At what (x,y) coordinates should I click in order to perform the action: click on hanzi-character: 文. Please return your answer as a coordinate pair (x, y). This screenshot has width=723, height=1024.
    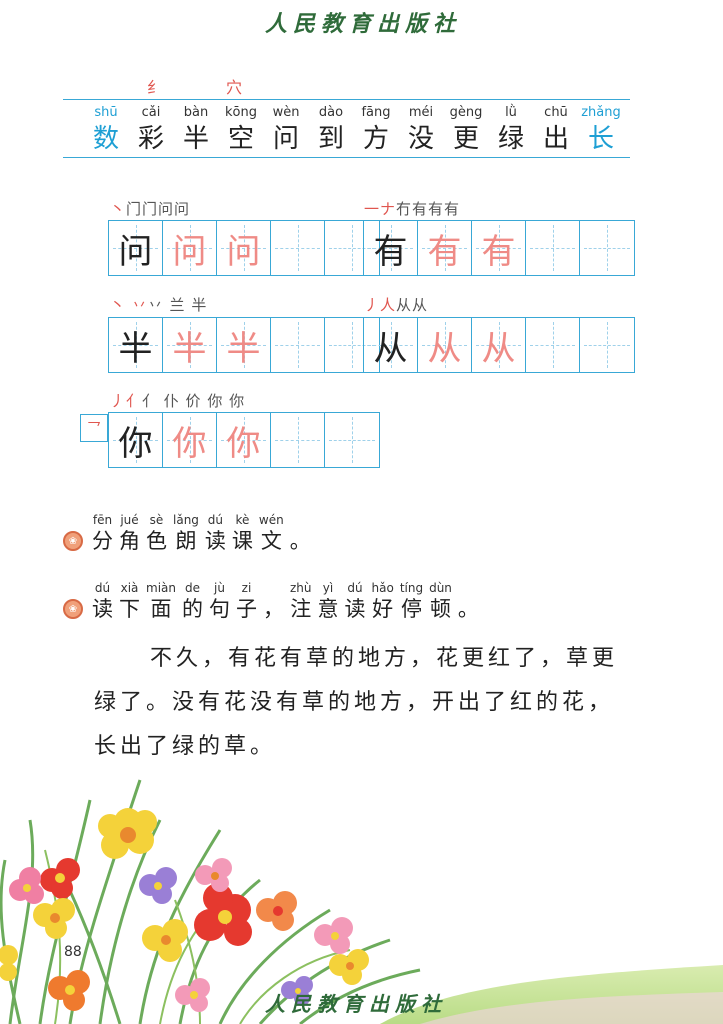
    Looking at the image, I should click on (271, 541).